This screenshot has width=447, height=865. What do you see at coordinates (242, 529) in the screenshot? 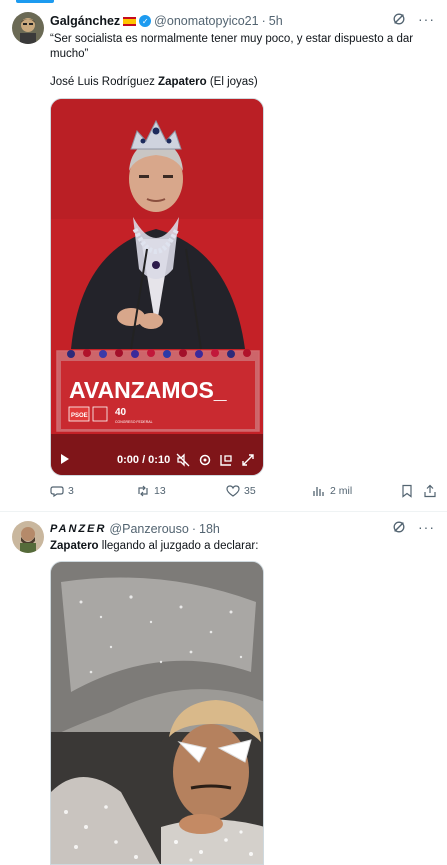
I see `tweet-header: PANZER @Panzerouso · 18h ···` at bounding box center [242, 529].